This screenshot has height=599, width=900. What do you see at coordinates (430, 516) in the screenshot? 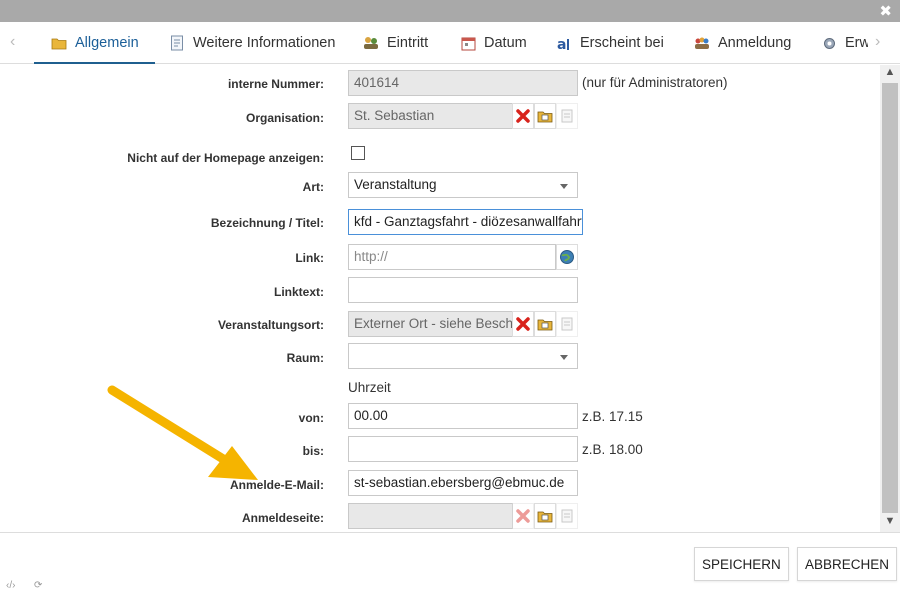
I see `anmeldeseite-field` at bounding box center [430, 516].